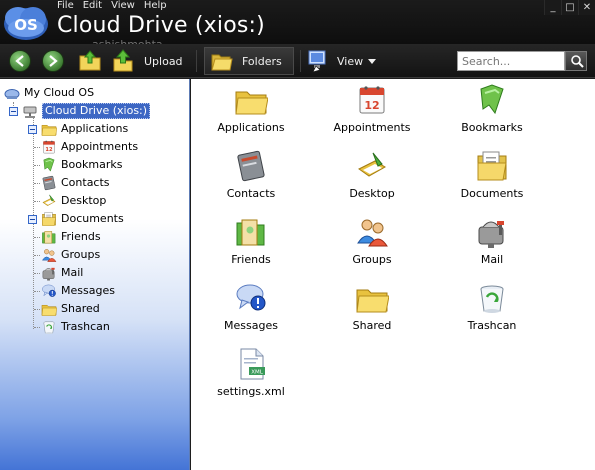 Image resolution: width=595 pixels, height=470 pixels. Describe the element at coordinates (492, 325) in the screenshot. I see `file-item-label: Trashcan` at that location.